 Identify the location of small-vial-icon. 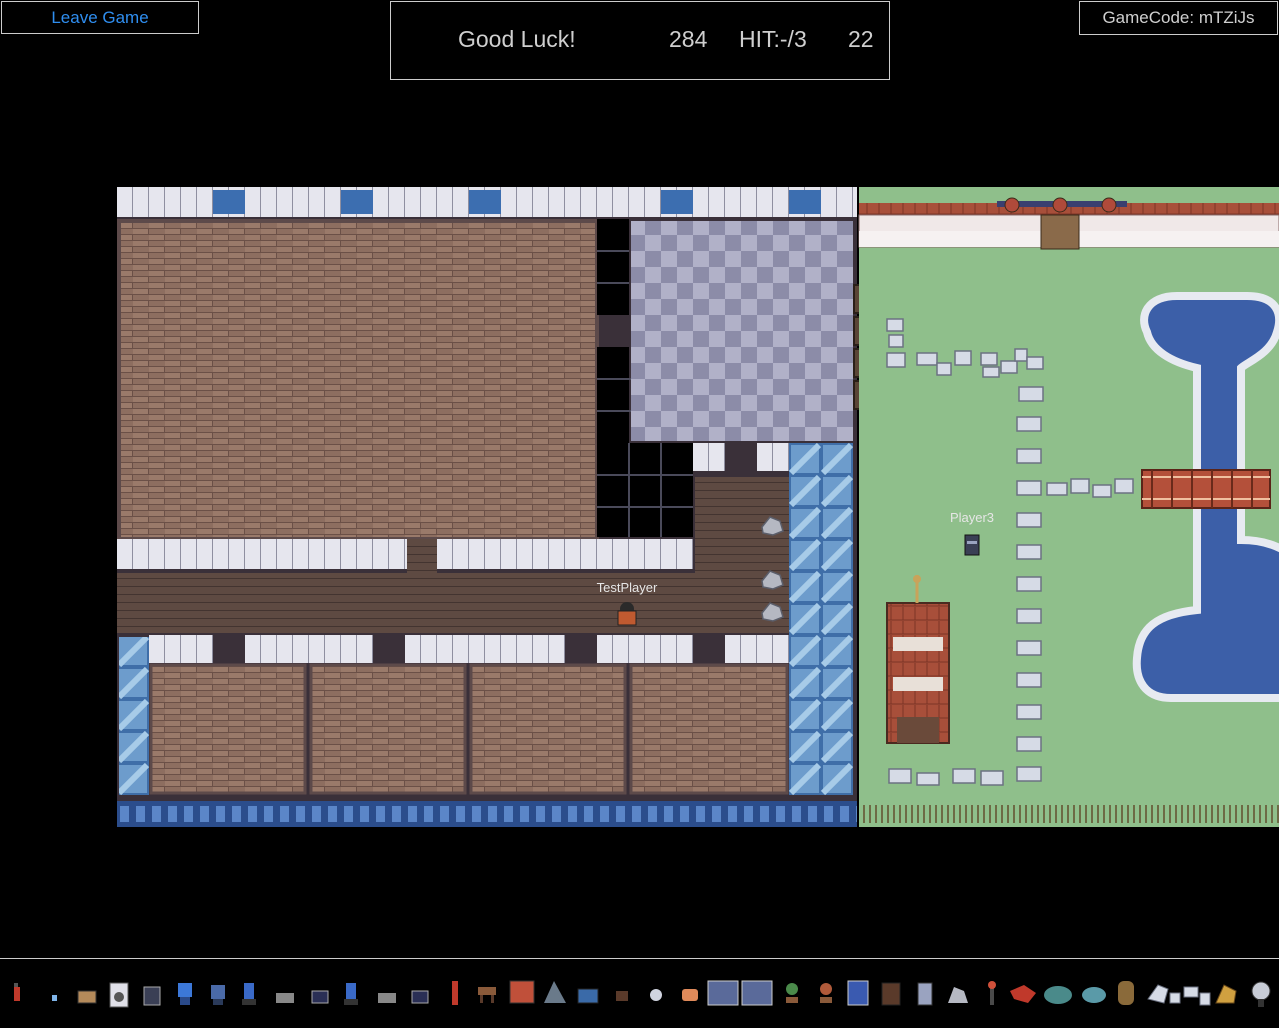
(54, 998).